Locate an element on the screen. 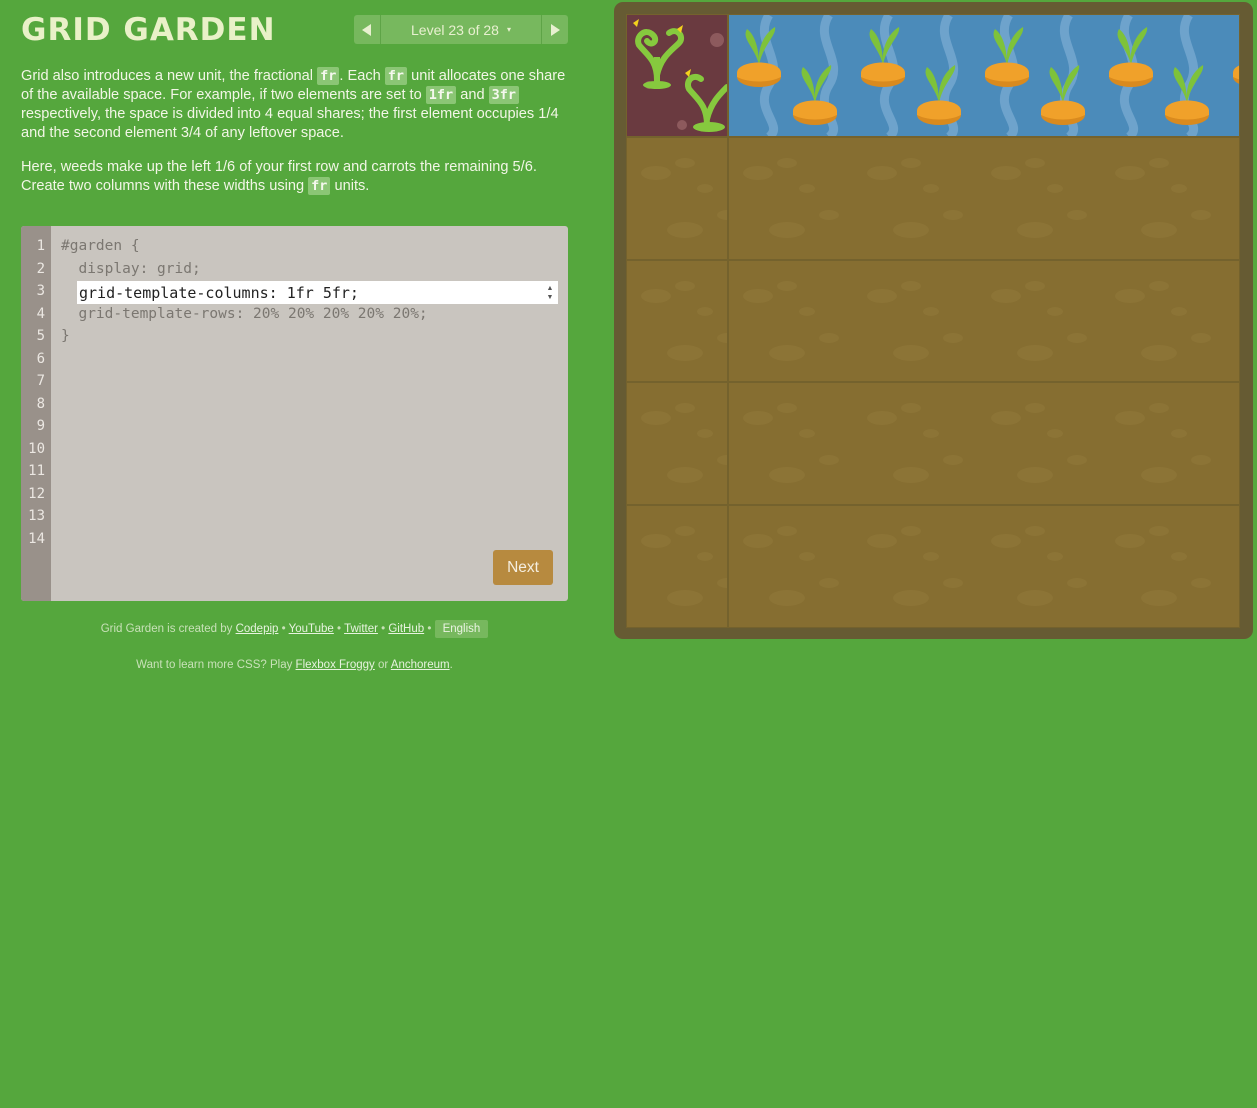  language-button: English is located at coordinates (461, 629).